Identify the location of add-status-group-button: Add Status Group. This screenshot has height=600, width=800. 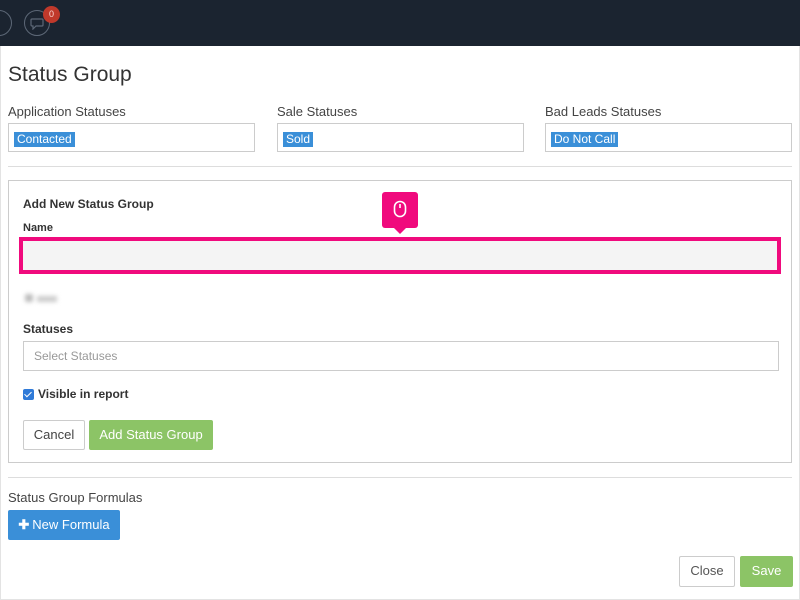
(151, 435).